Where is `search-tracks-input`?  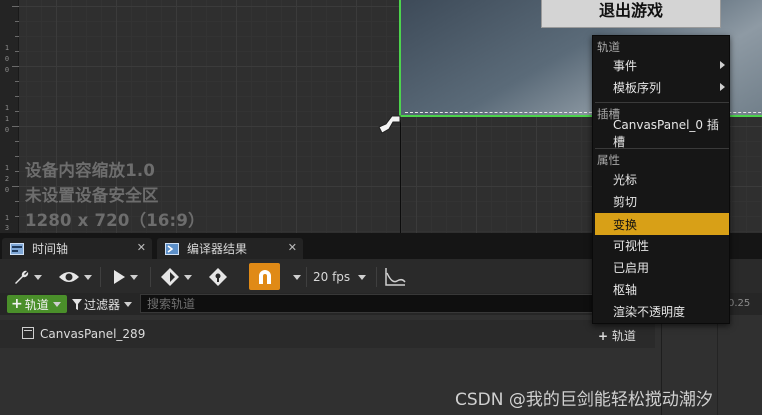
search-tracks-input is located at coordinates (367, 303).